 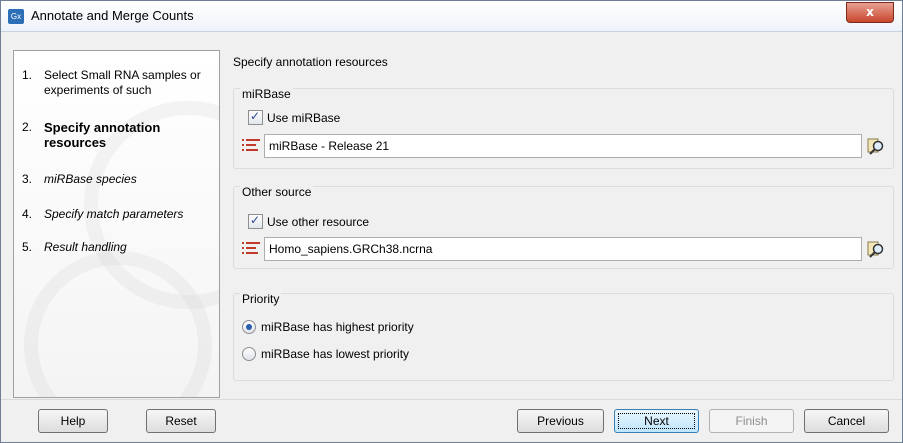 I want to click on focus-outline, so click(x=656, y=421).